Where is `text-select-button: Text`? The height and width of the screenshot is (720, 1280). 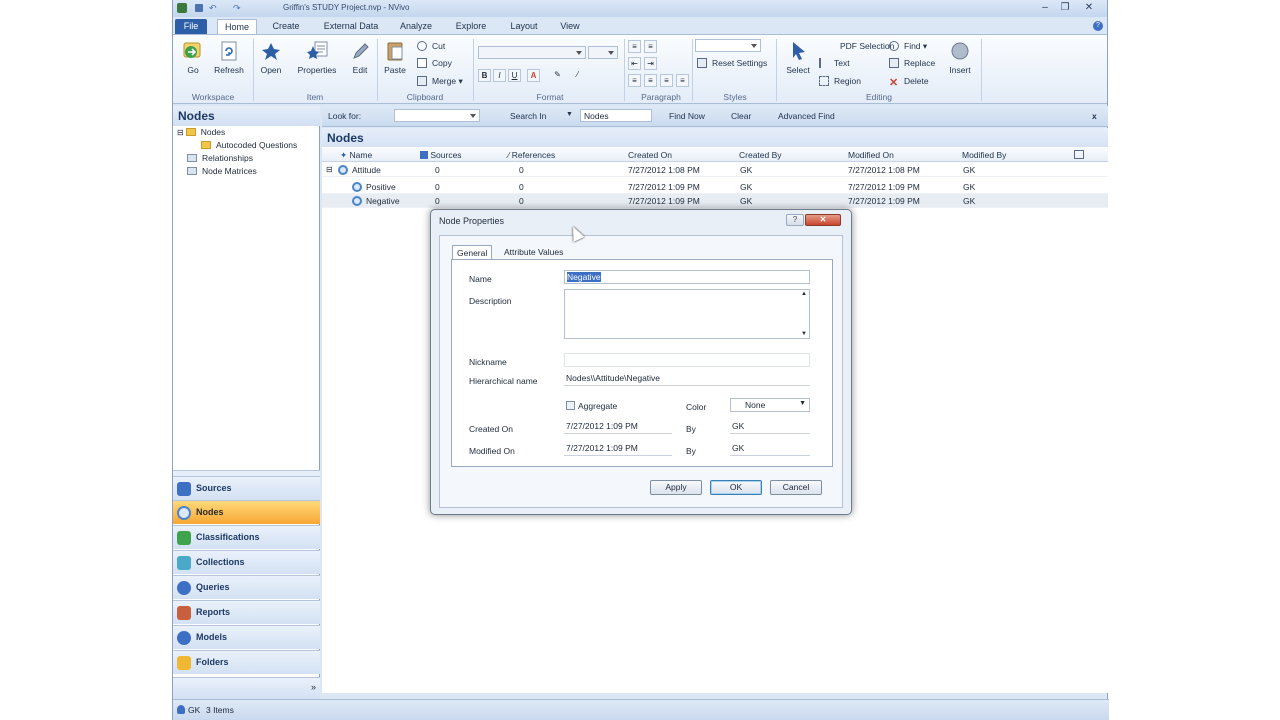
text-select-button: Text is located at coordinates (834, 63).